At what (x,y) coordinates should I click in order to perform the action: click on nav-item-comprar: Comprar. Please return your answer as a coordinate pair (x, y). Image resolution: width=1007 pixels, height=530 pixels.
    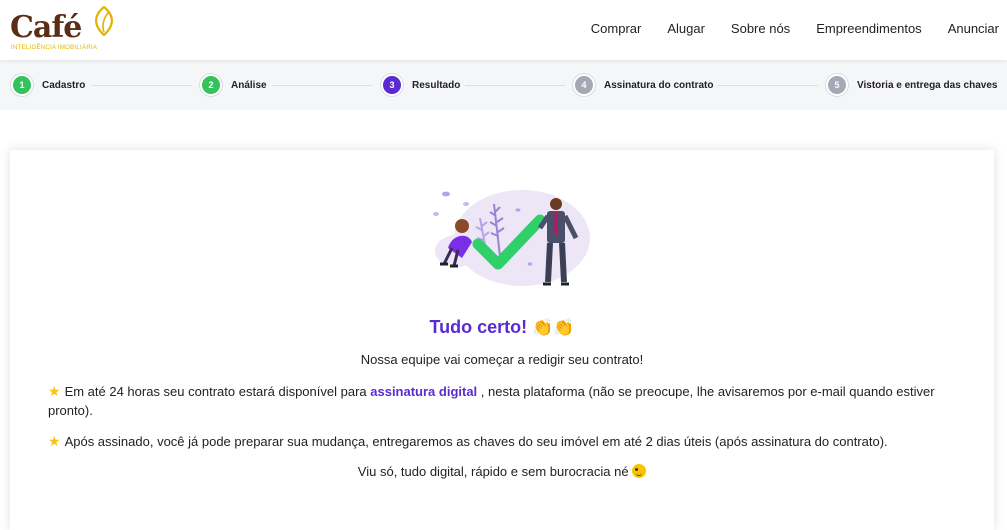
    Looking at the image, I should click on (616, 28).